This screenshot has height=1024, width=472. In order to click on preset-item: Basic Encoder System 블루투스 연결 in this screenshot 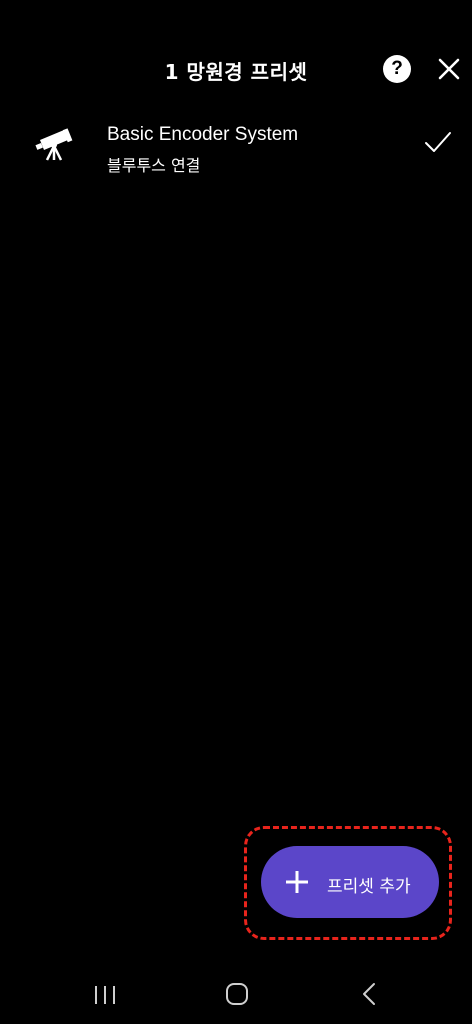, I will do `click(236, 146)`.